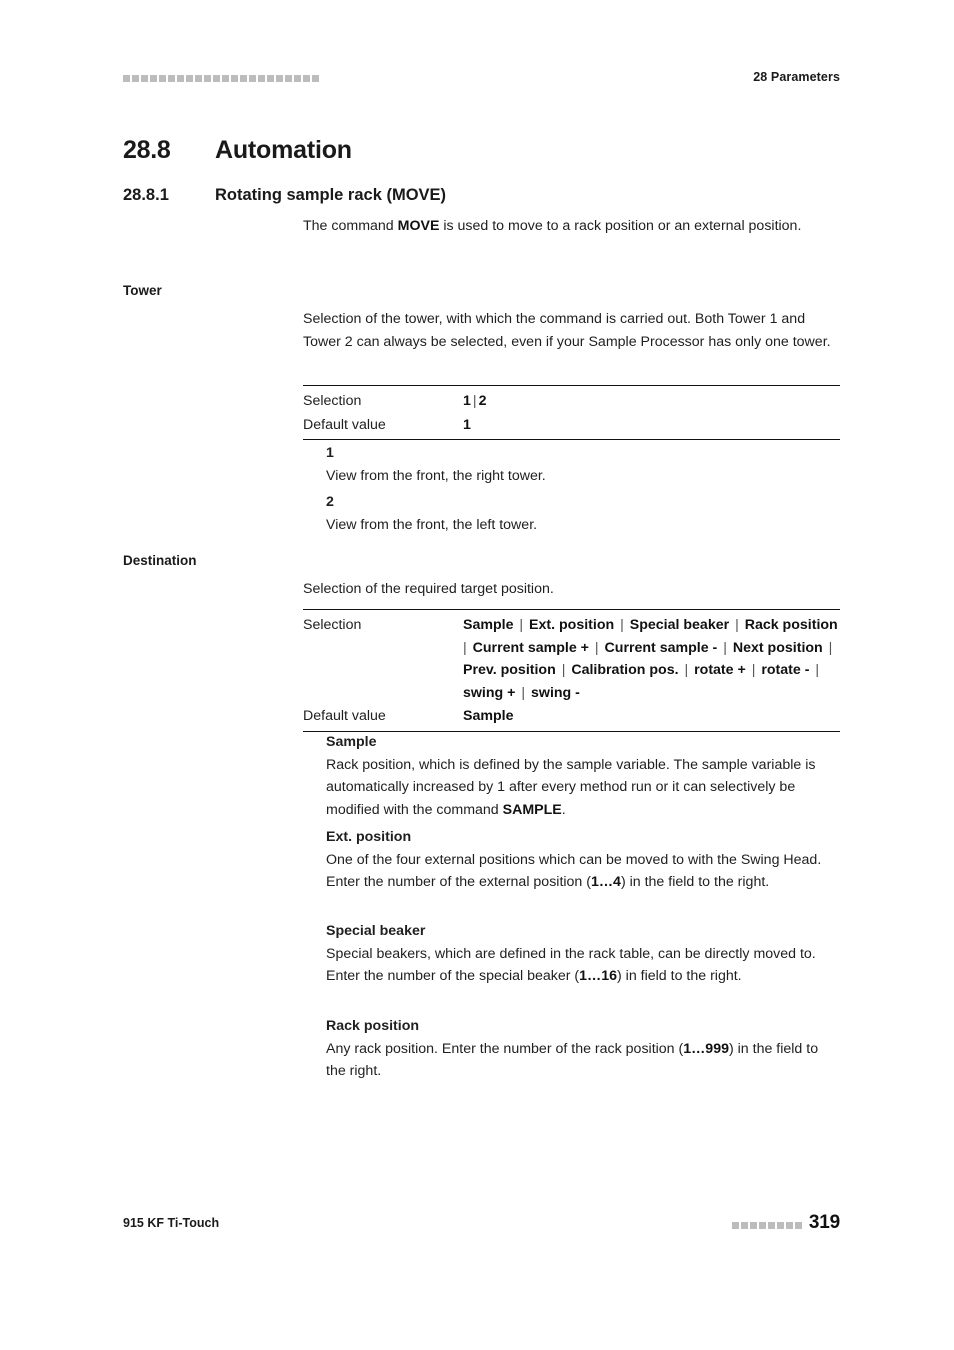 Image resolution: width=954 pixels, height=1350 pixels. What do you see at coordinates (332, 401) in the screenshot?
I see `selection-label: Selection` at bounding box center [332, 401].